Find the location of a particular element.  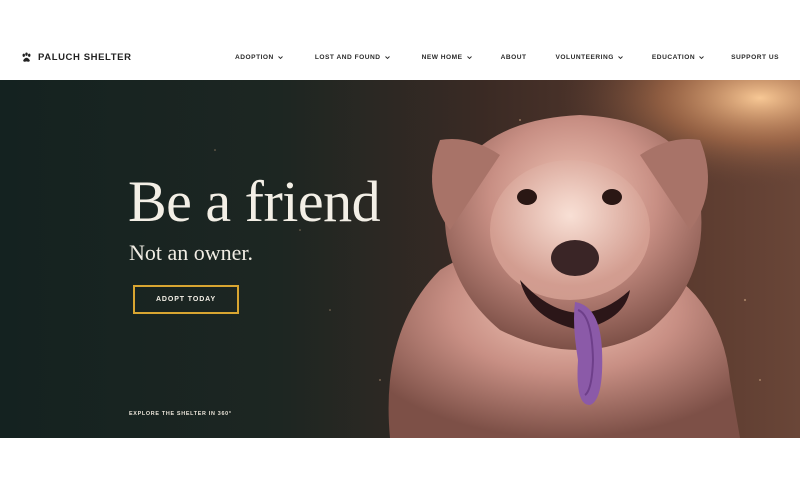

nav-item-label: SUPPORT US is located at coordinates (755, 57).